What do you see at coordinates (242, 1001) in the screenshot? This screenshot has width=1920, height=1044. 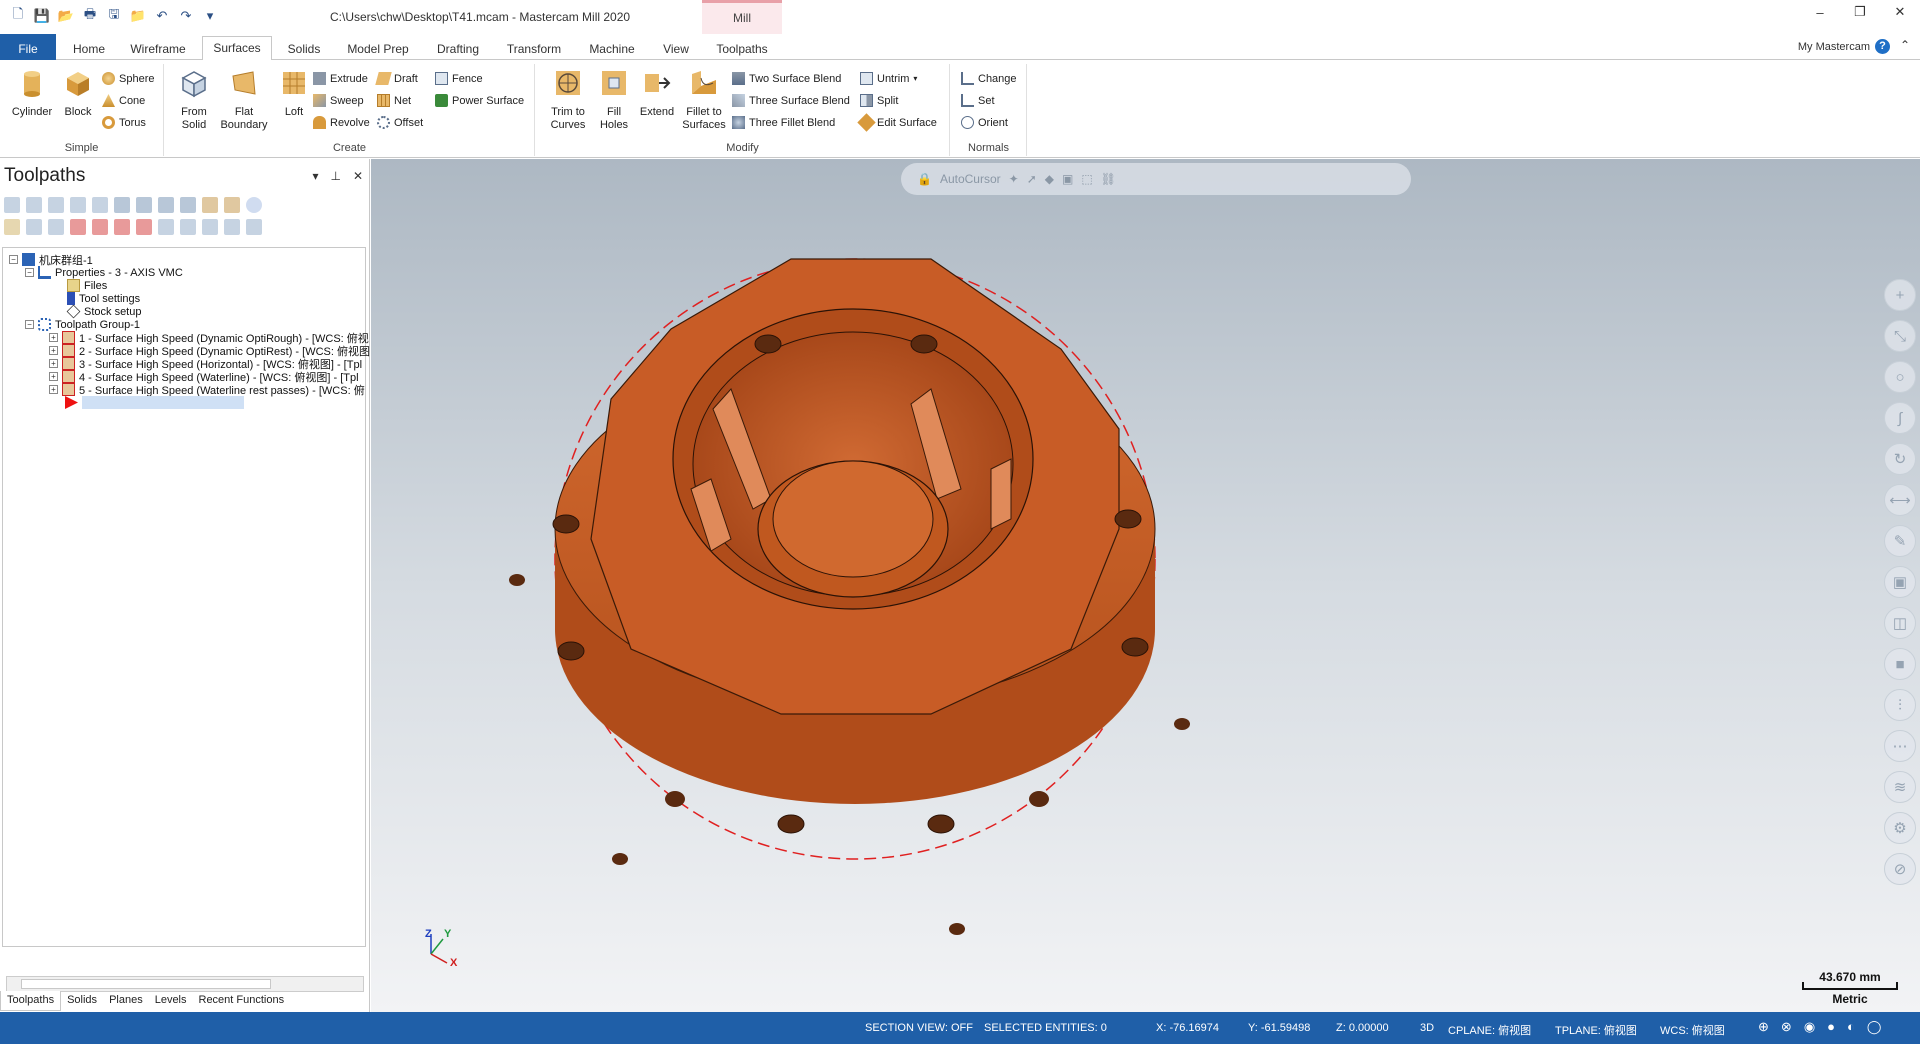 I see `bottom-tab-recent-functions: Recent Functions` at bounding box center [242, 1001].